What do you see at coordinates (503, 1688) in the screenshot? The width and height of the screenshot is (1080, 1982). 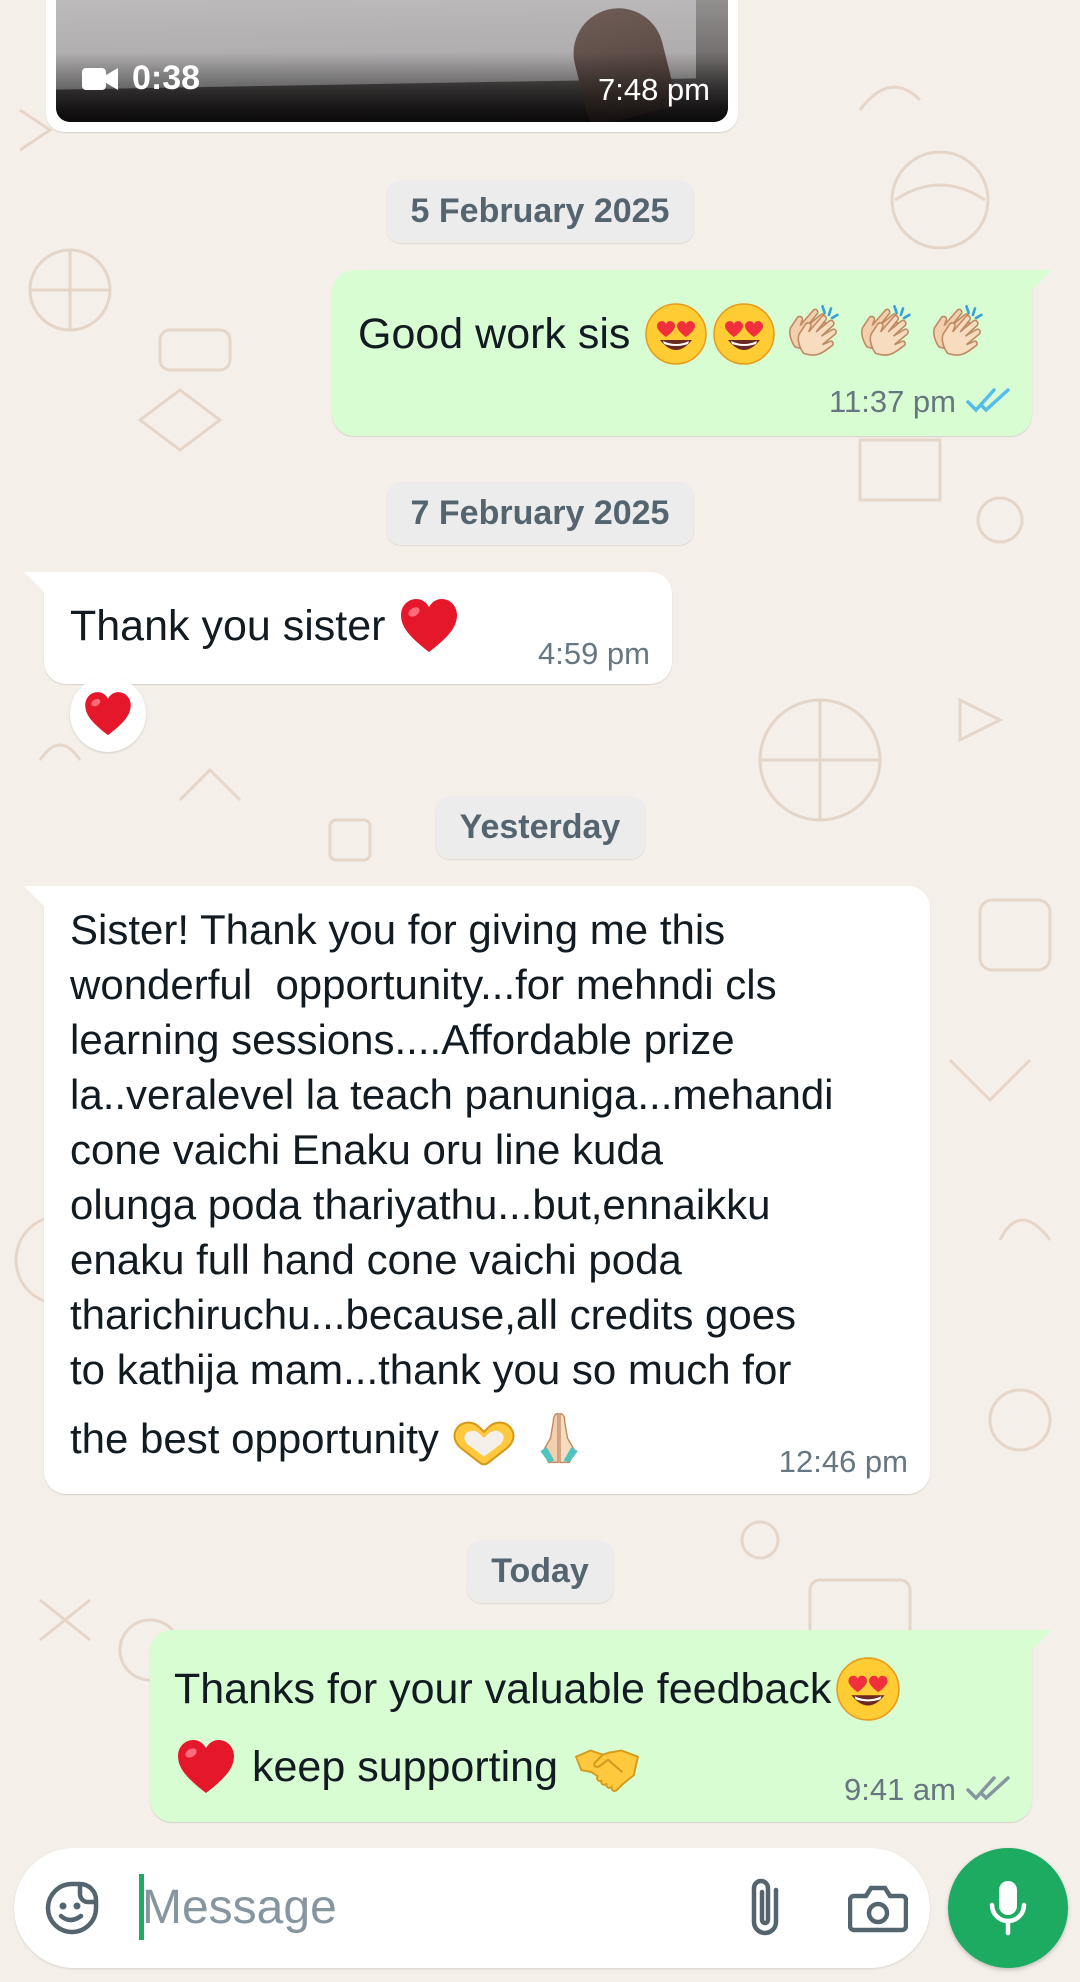 I see `message-line: Thanks for your valuable feedback` at bounding box center [503, 1688].